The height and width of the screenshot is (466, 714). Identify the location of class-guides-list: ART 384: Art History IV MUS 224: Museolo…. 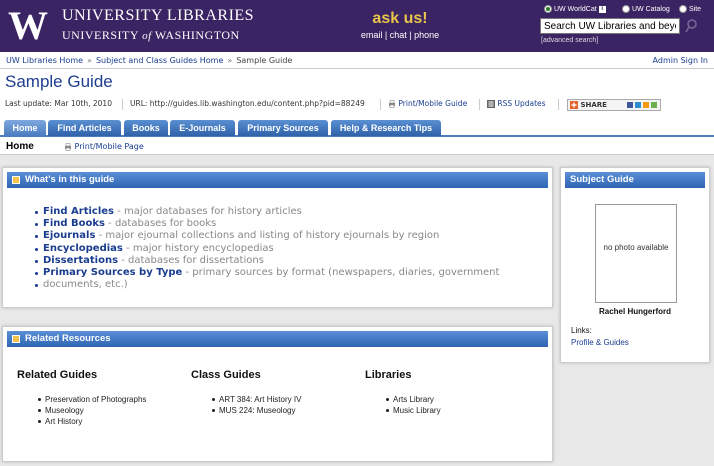
(256, 405).